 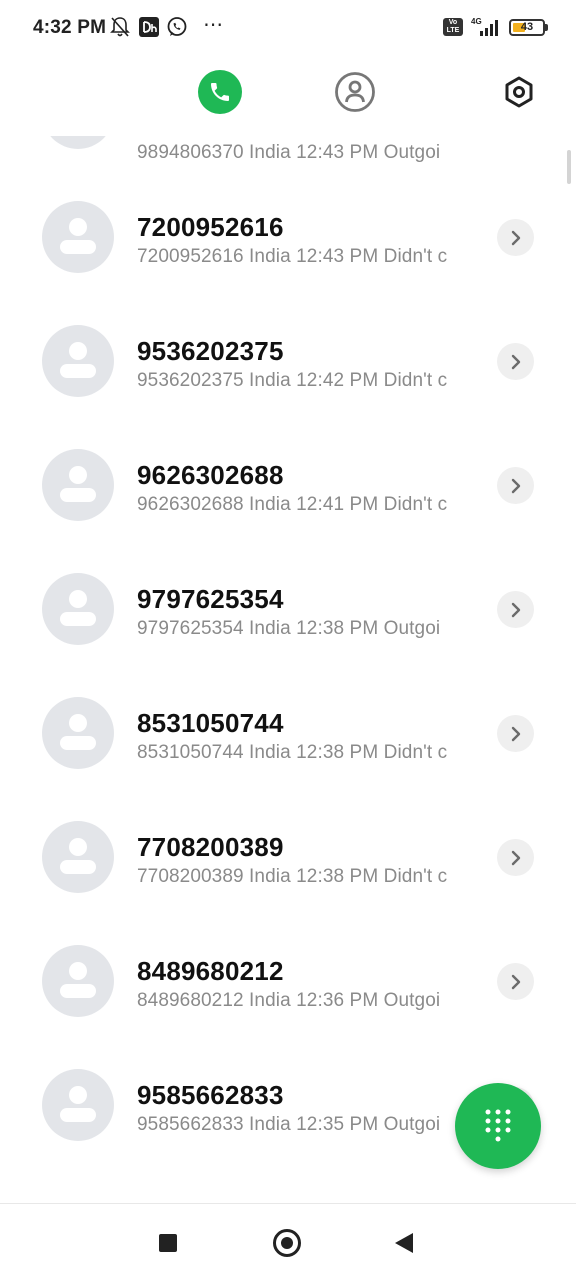 I want to click on call-number: 8489680212, so click(x=210, y=971).